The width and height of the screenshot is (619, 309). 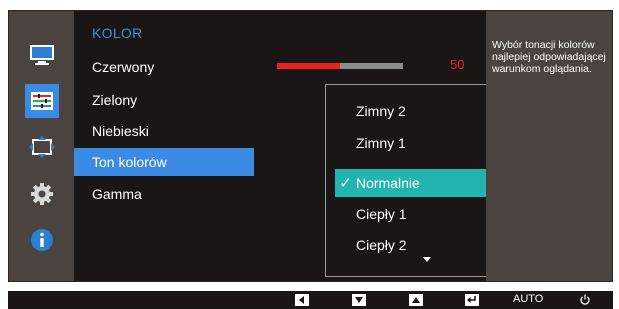 What do you see at coordinates (117, 33) in the screenshot?
I see `menu-title: KOLOR` at bounding box center [117, 33].